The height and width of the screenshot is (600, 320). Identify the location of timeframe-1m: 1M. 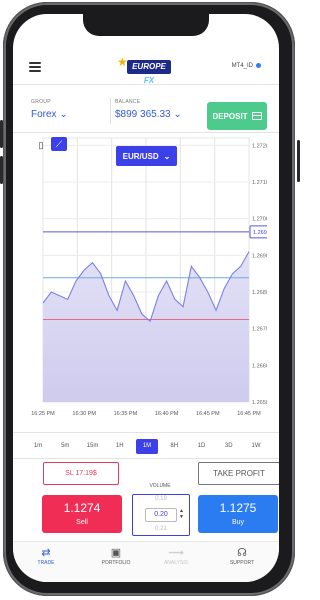
(147, 446).